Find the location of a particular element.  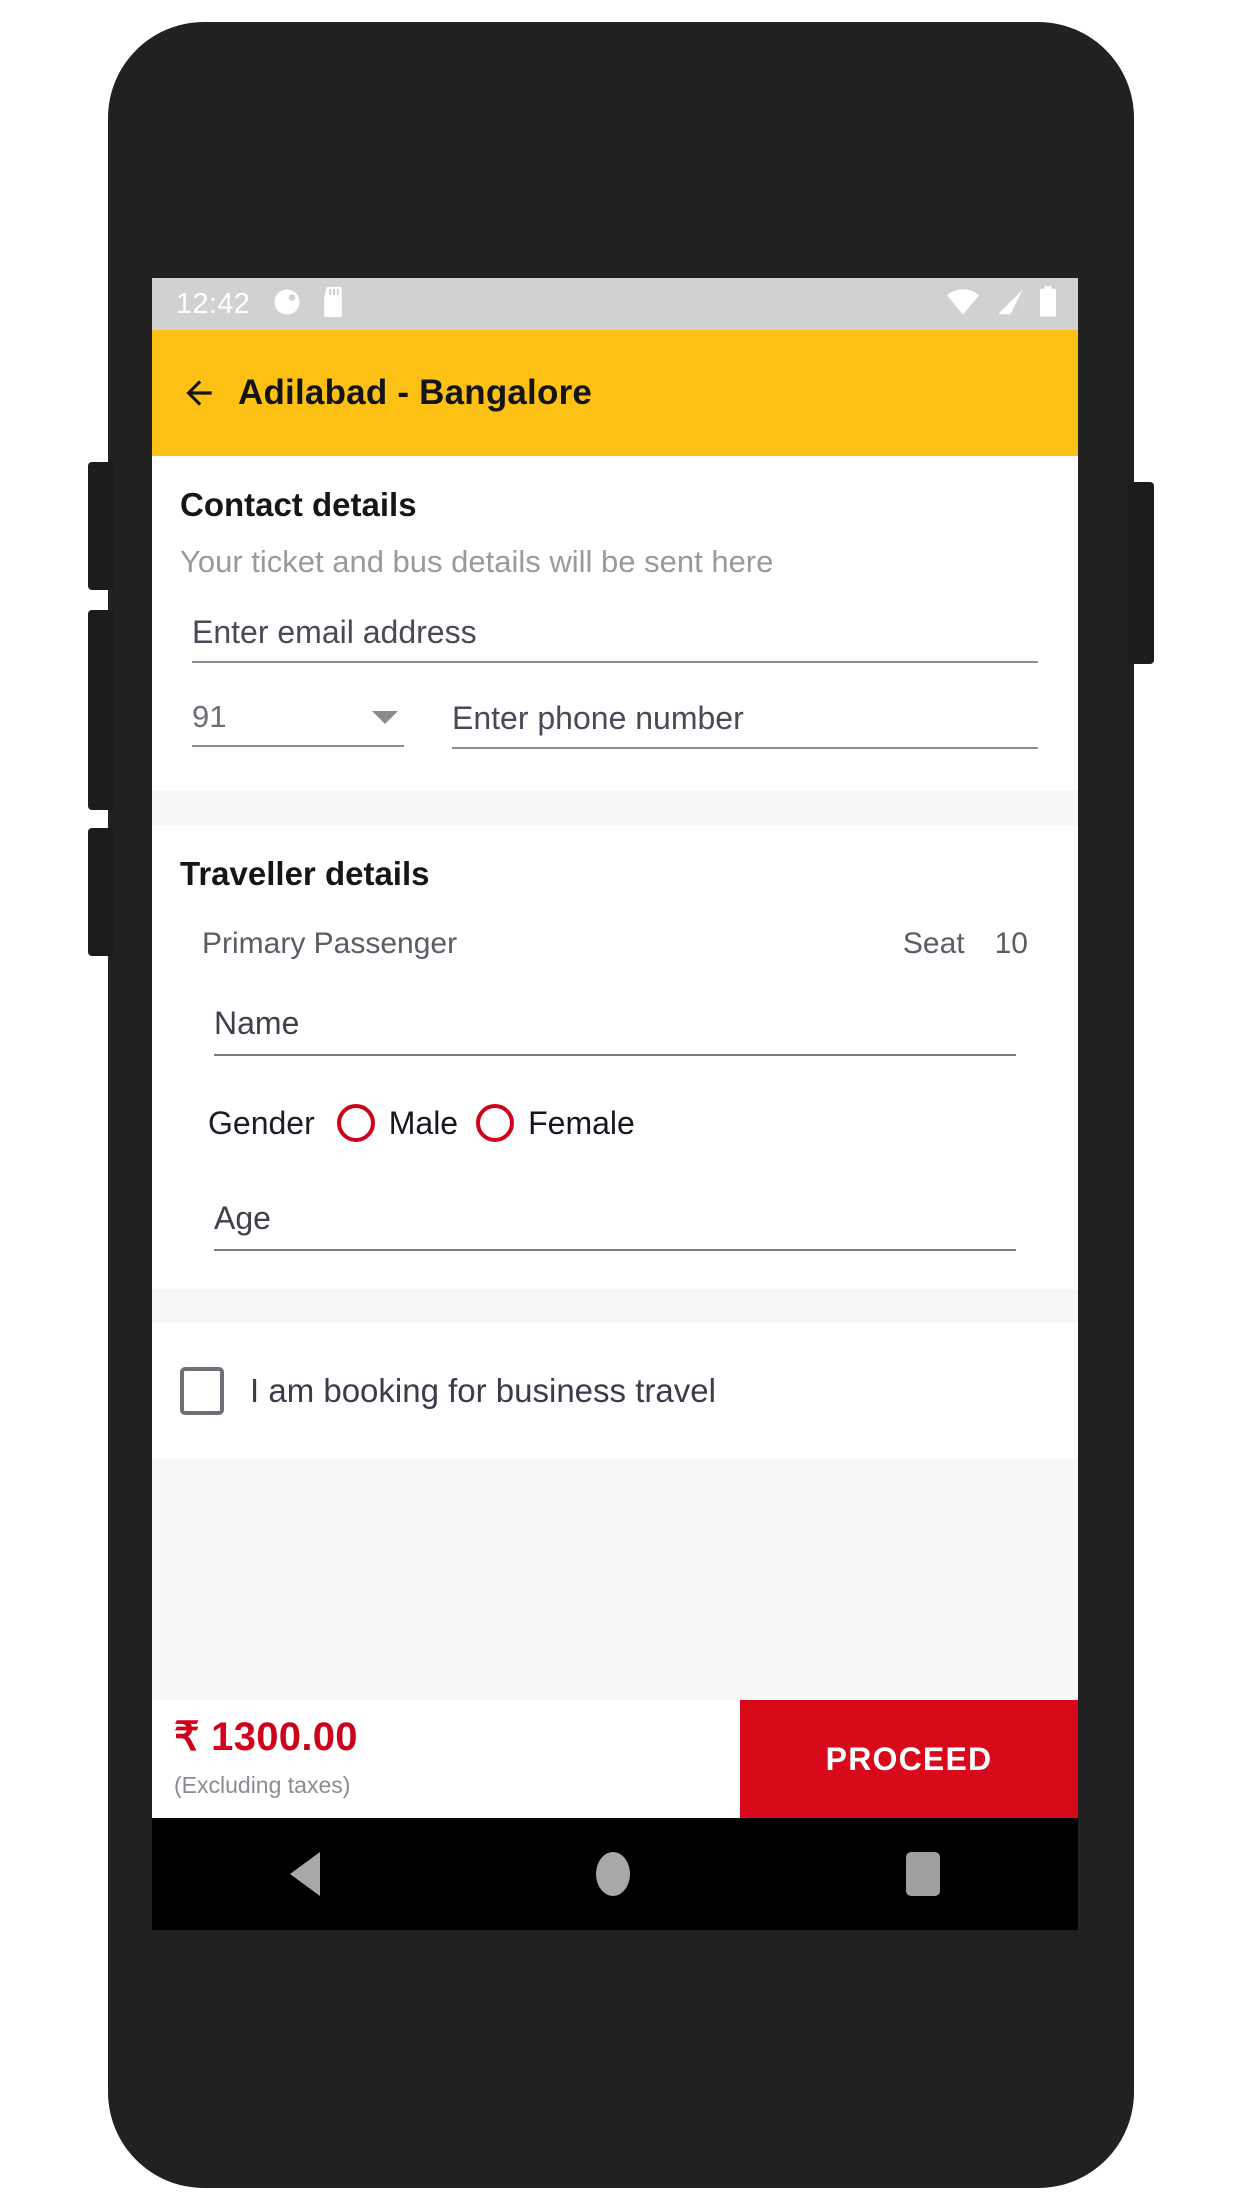

gender-row: Gender Male Female is located at coordinates (615, 1099).